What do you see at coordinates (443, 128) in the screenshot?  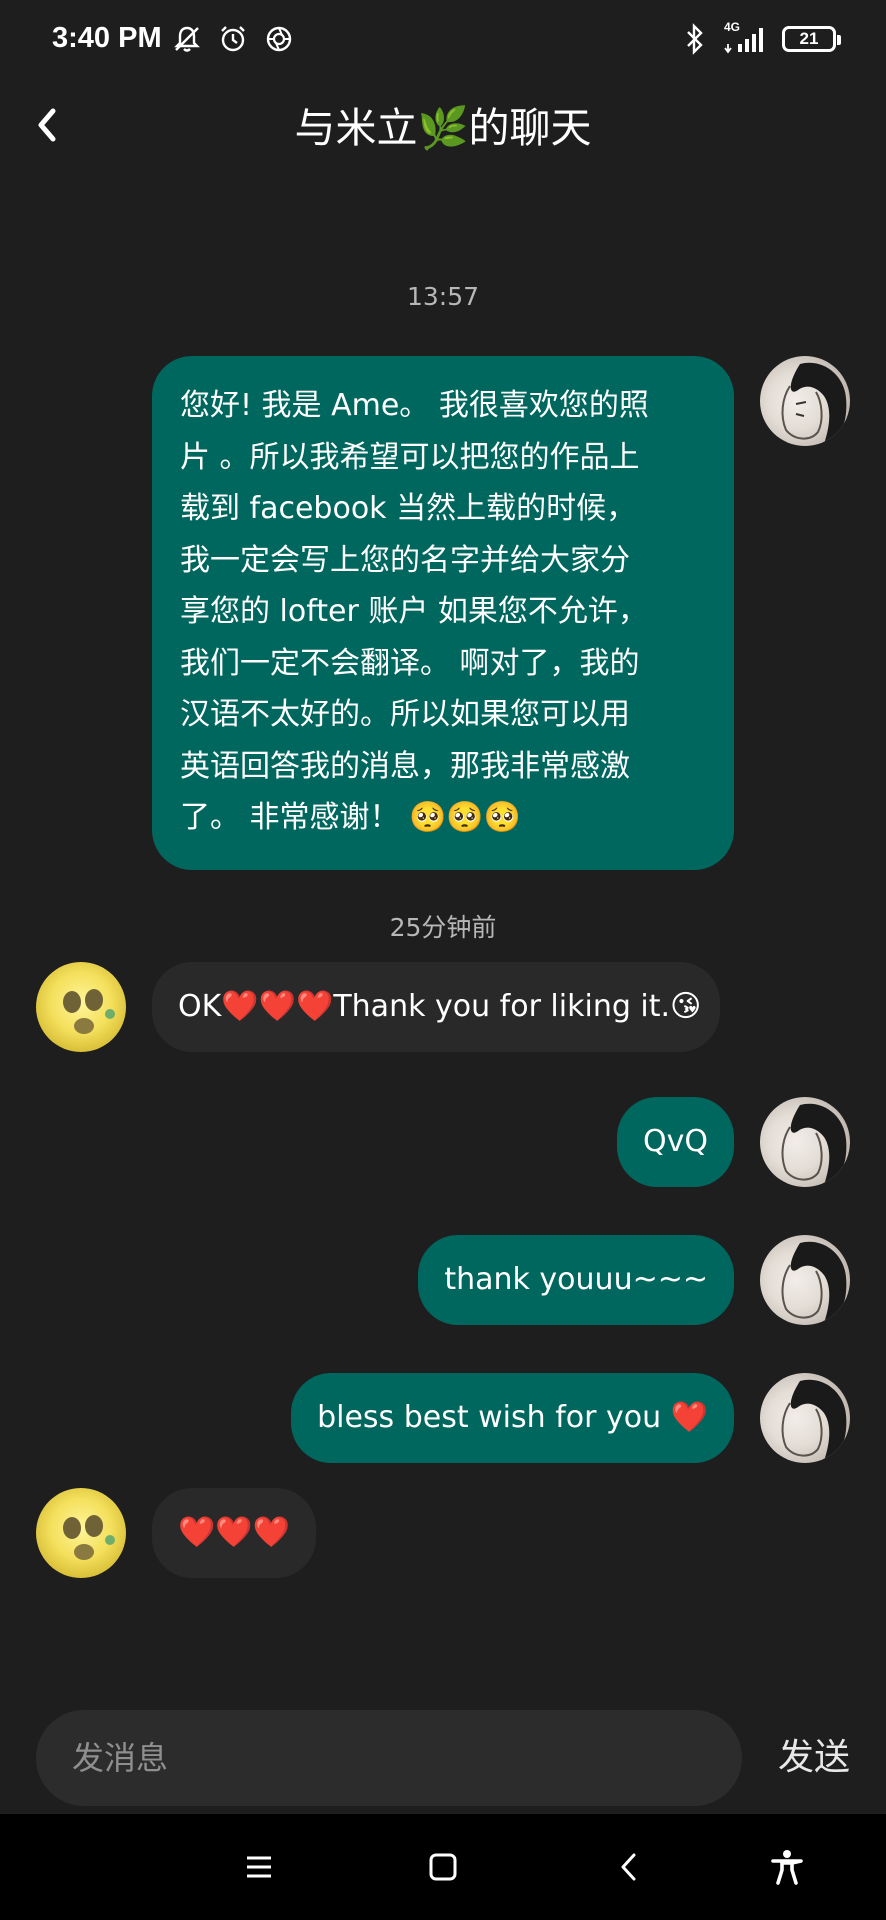 I see `page-title: 与米立🌿的聊天` at bounding box center [443, 128].